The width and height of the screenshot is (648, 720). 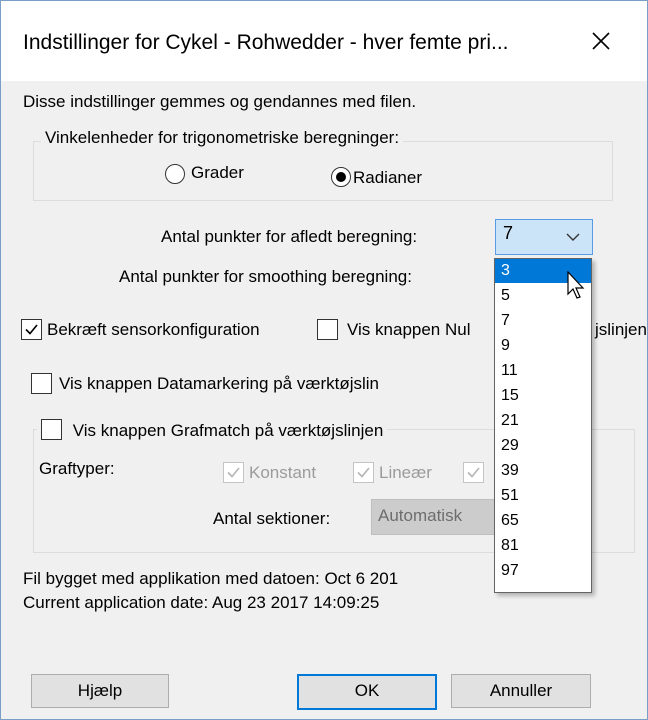 What do you see at coordinates (217, 172) in the screenshot?
I see `radio-grader-label: Grader` at bounding box center [217, 172].